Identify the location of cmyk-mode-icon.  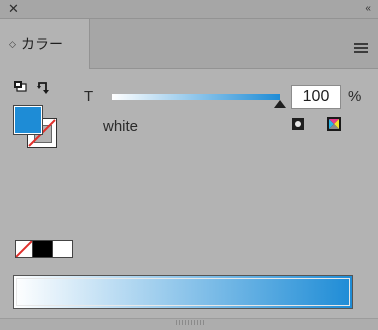
(334, 124).